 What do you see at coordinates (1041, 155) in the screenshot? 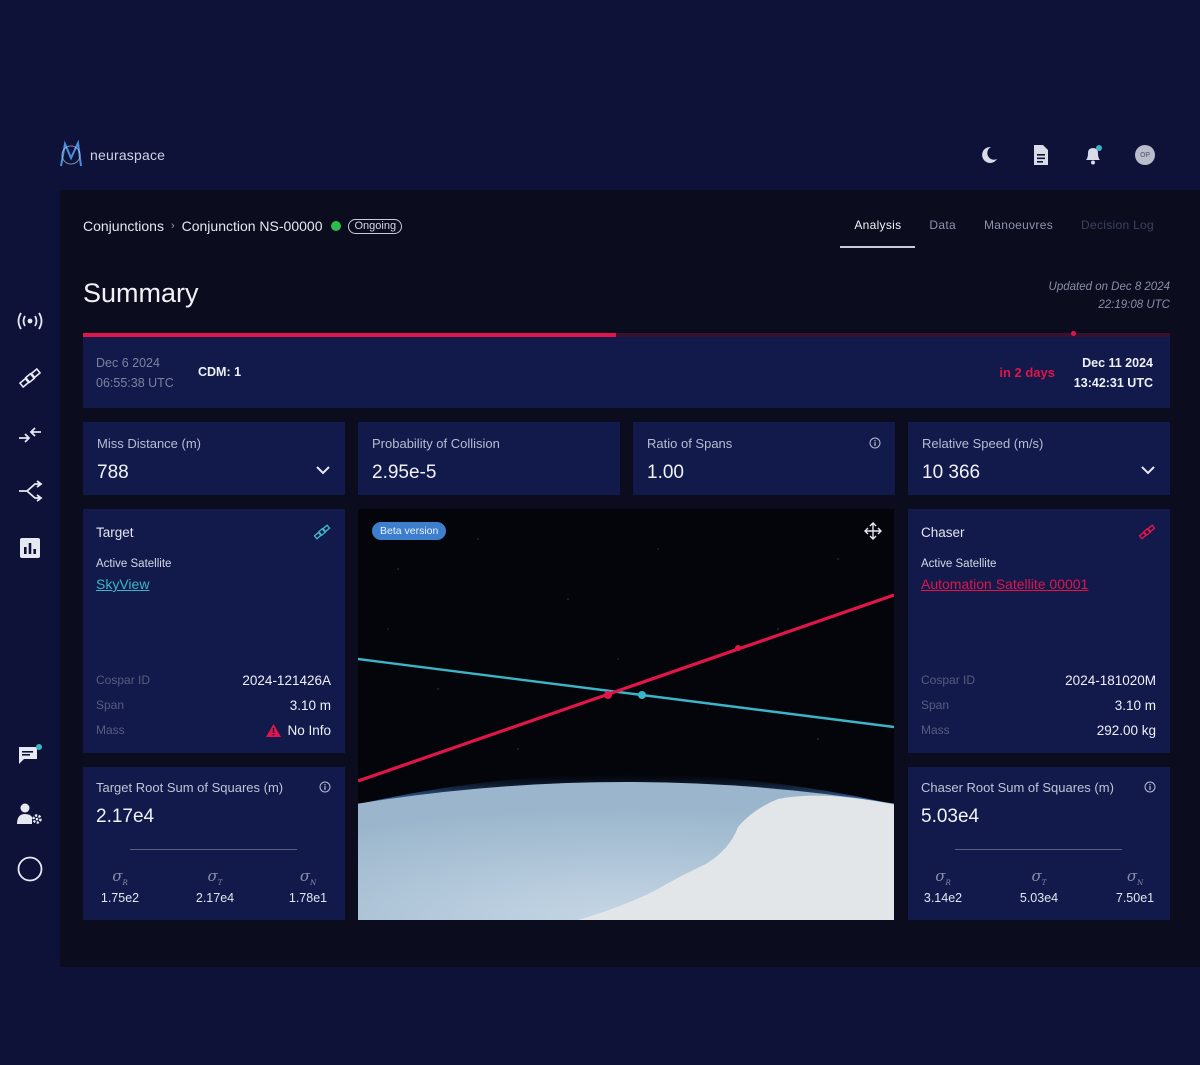
I see `documents-button` at bounding box center [1041, 155].